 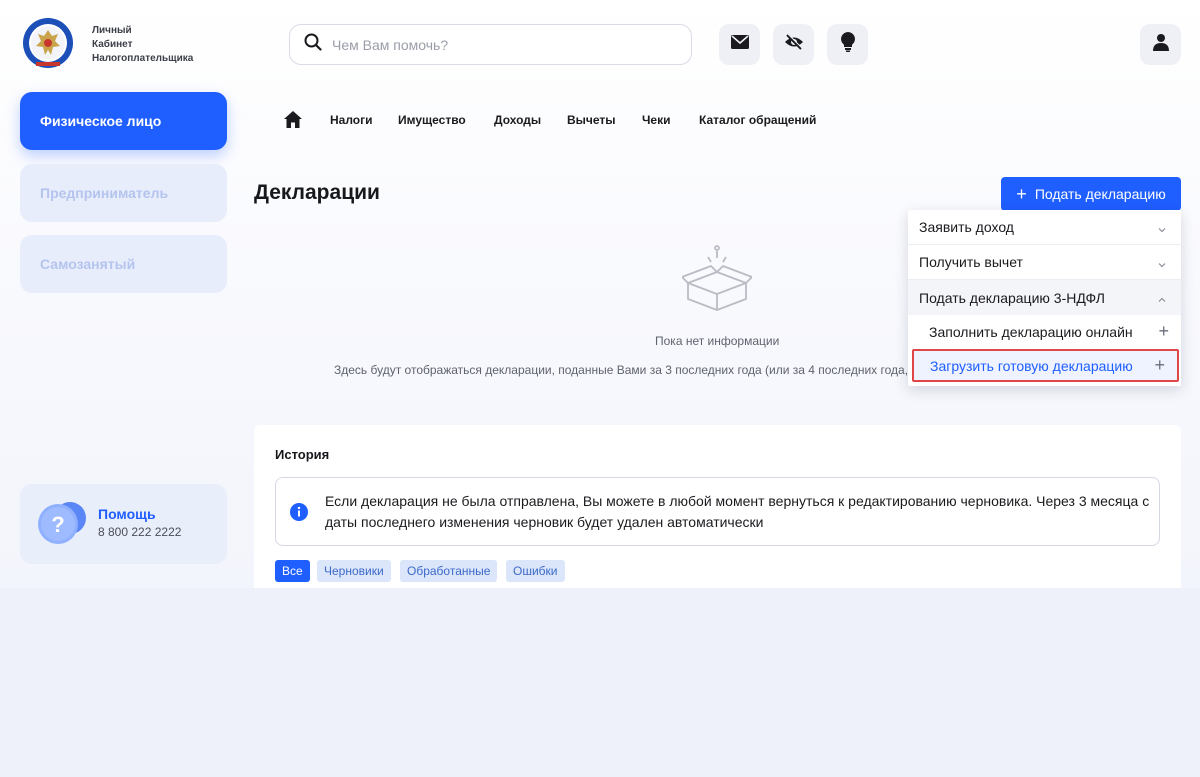 I want to click on nav-deductions: Вычеты, so click(x=591, y=120).